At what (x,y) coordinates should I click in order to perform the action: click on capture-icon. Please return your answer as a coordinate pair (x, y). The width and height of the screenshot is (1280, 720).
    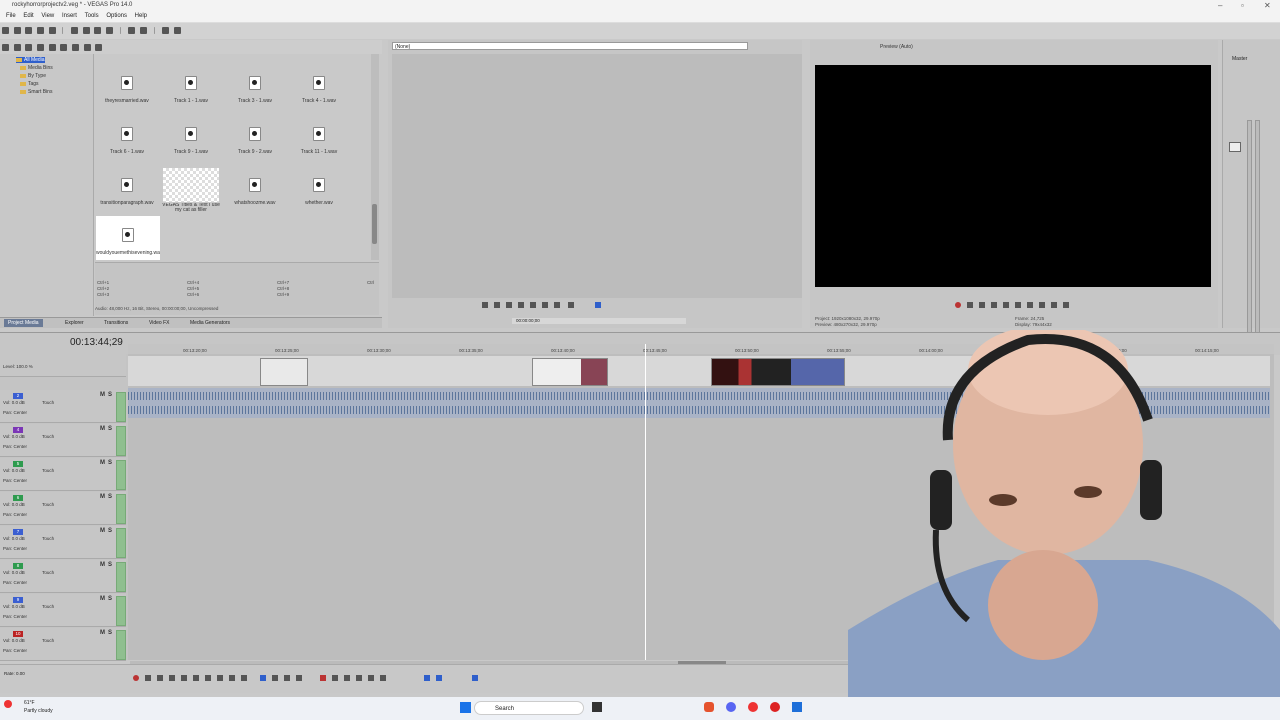
    Looking at the image, I should click on (17, 47).